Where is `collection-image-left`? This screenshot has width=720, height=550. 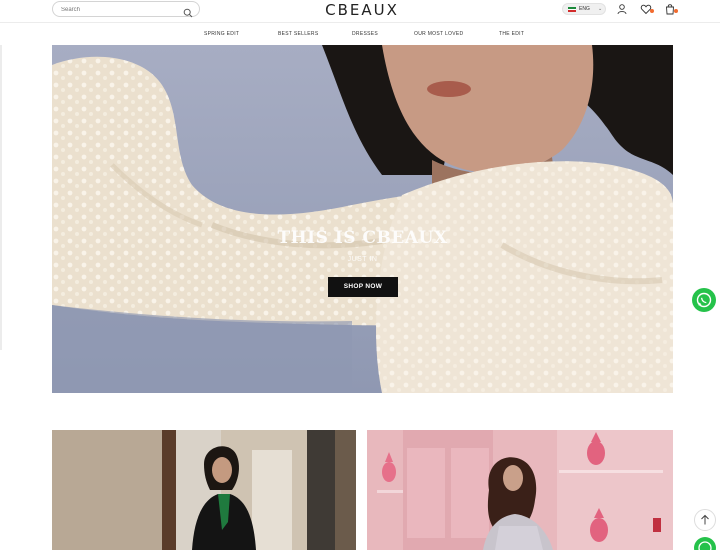
collection-image-left is located at coordinates (204, 490).